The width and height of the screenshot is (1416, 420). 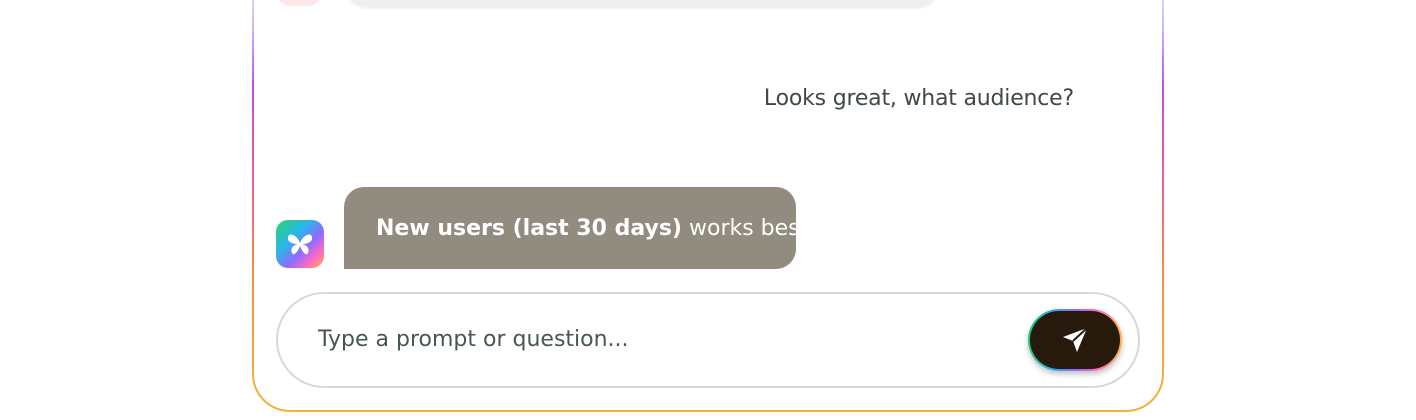 What do you see at coordinates (749, 228) in the screenshot?
I see `assistant-message-text: works best.` at bounding box center [749, 228].